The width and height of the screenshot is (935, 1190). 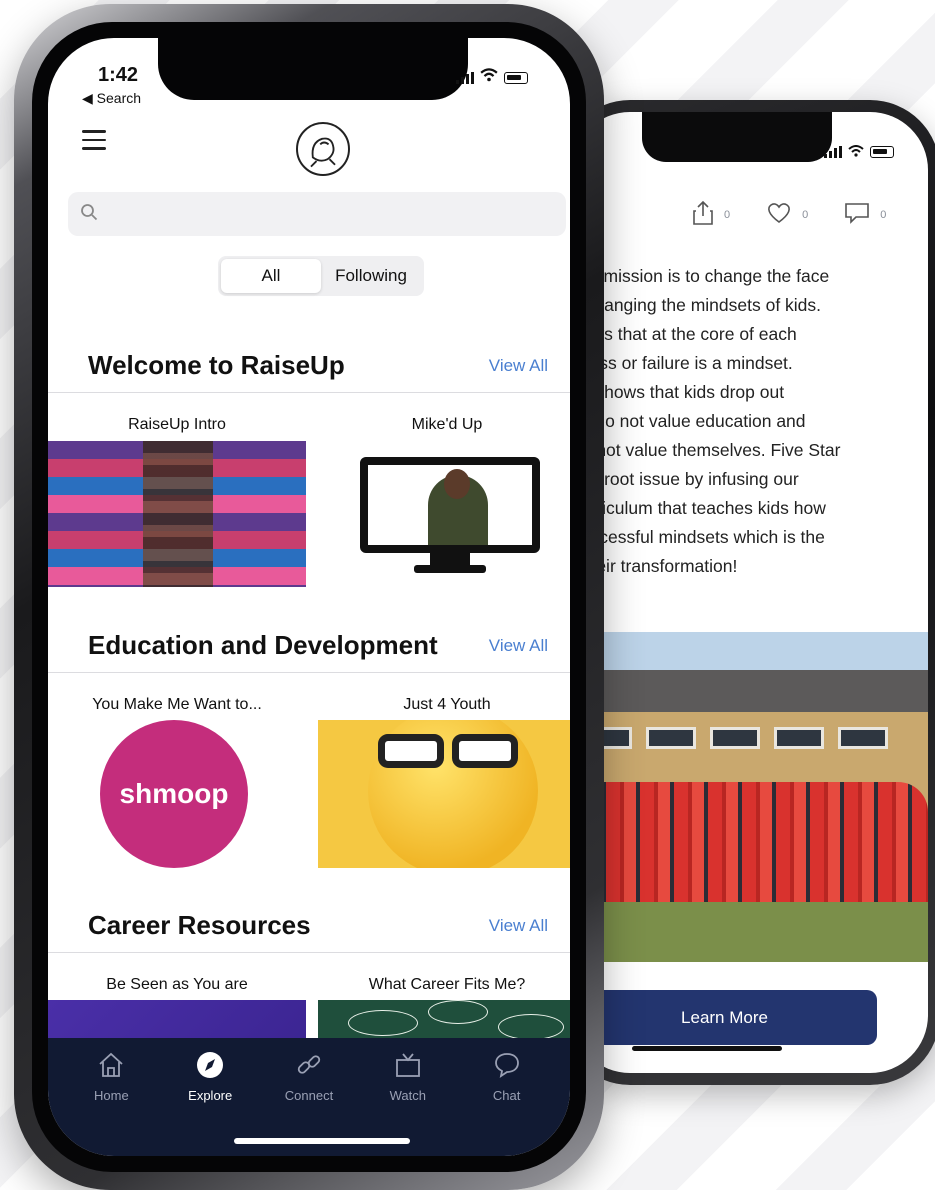 I want to click on raiseup-logo, so click(x=323, y=149).